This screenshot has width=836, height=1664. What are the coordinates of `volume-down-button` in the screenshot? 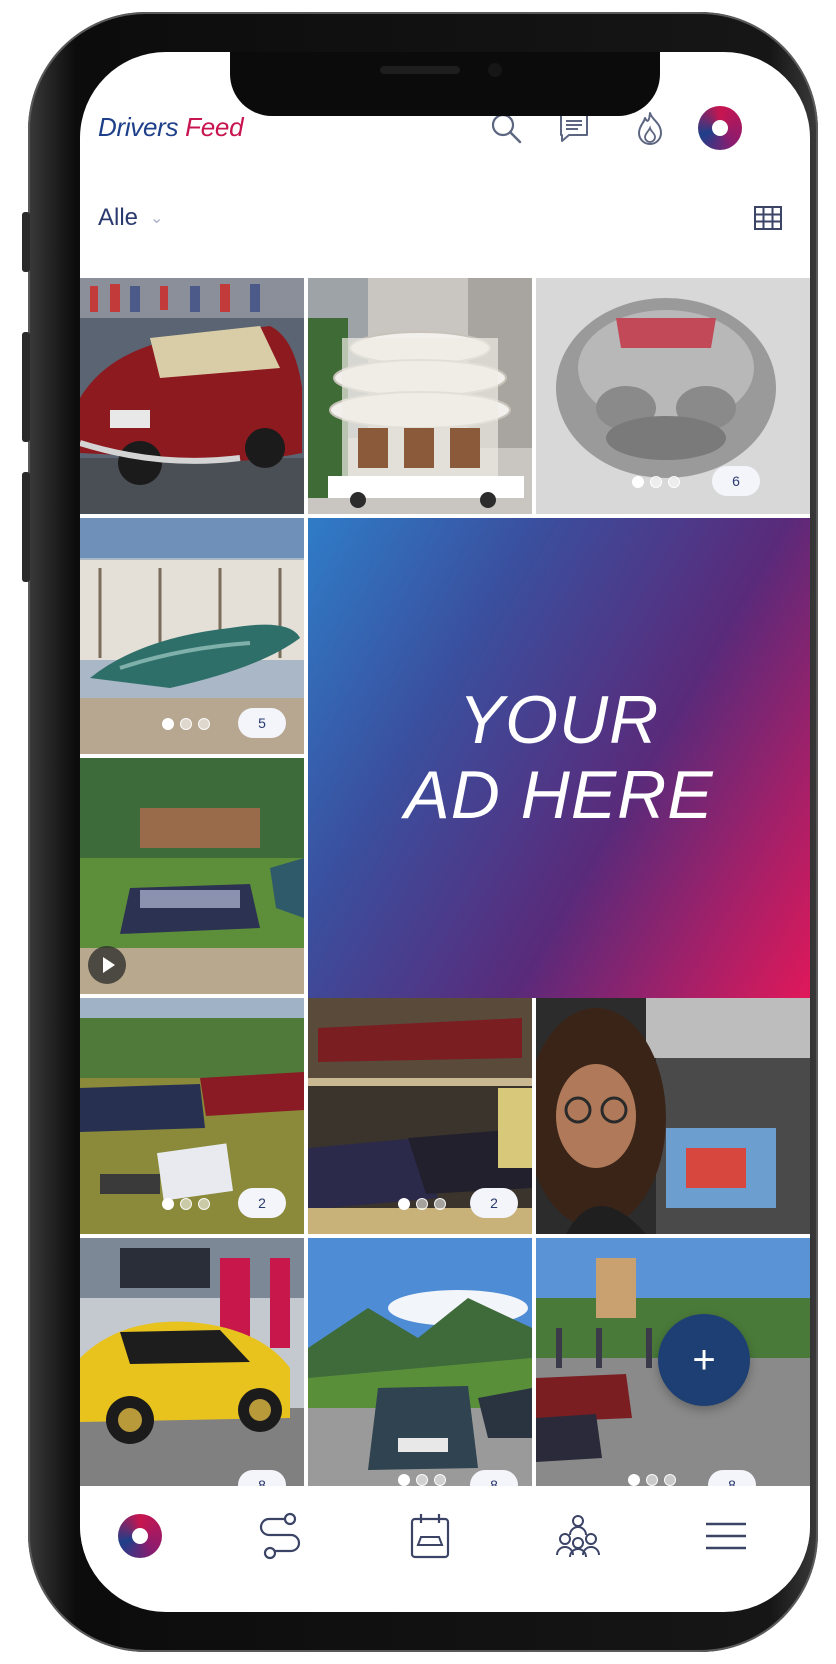 It's located at (26, 527).